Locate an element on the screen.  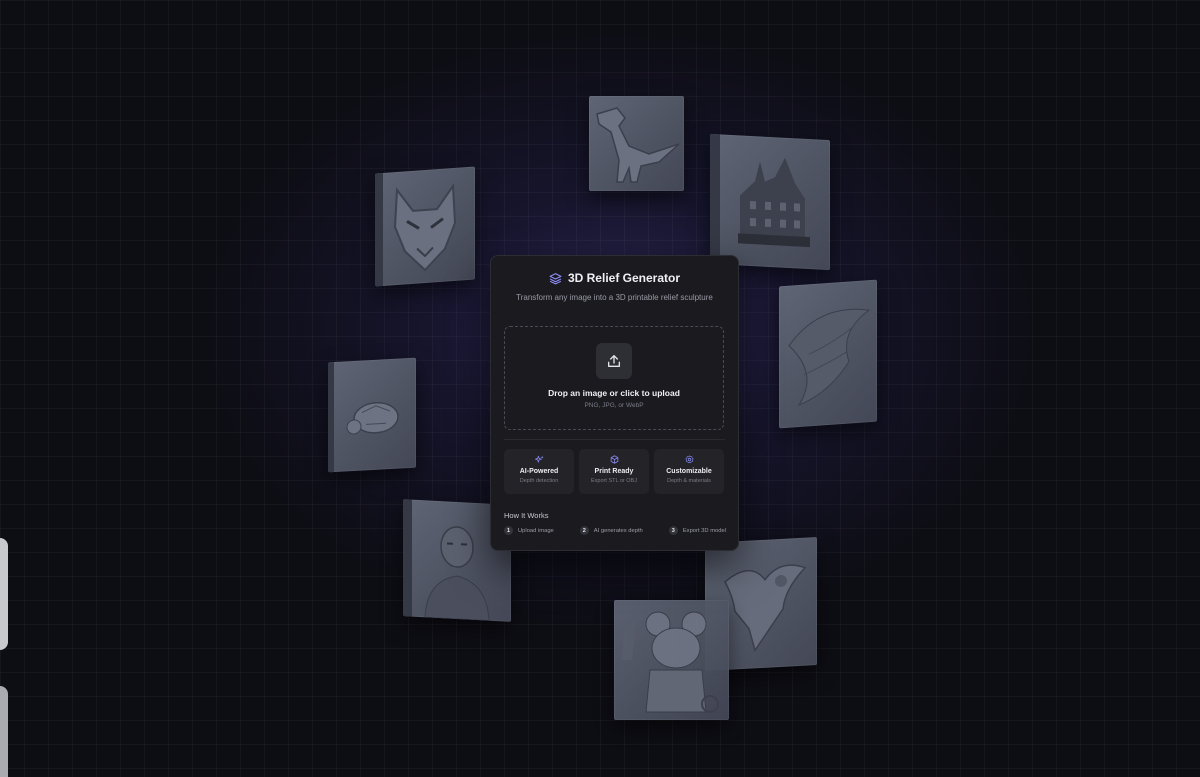
feature-print-ready: Print Ready Export STL or OBJ is located at coordinates (614, 471).